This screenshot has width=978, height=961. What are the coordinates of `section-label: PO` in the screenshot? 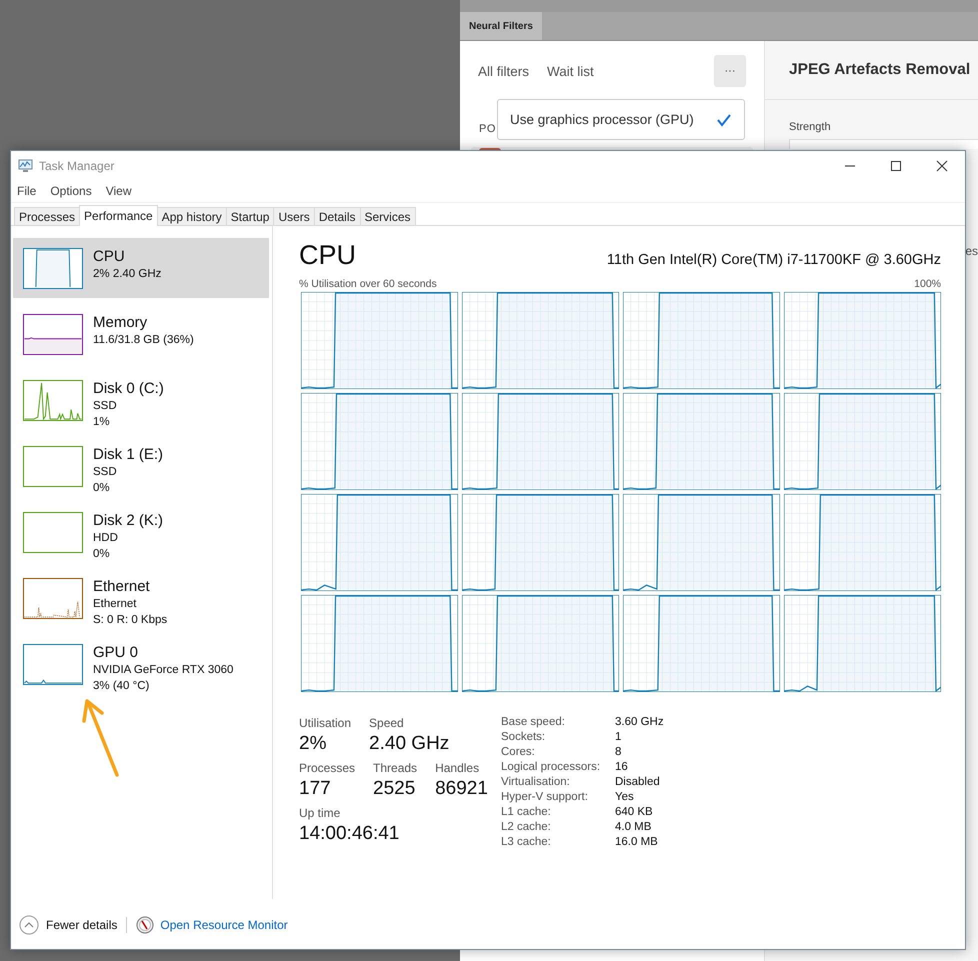 It's located at (487, 129).